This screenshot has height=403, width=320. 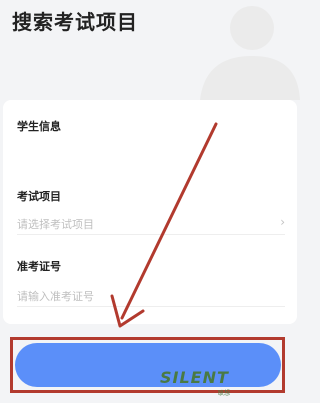 I want to click on watermark-logo: SILENT 联想, so click(x=204, y=382).